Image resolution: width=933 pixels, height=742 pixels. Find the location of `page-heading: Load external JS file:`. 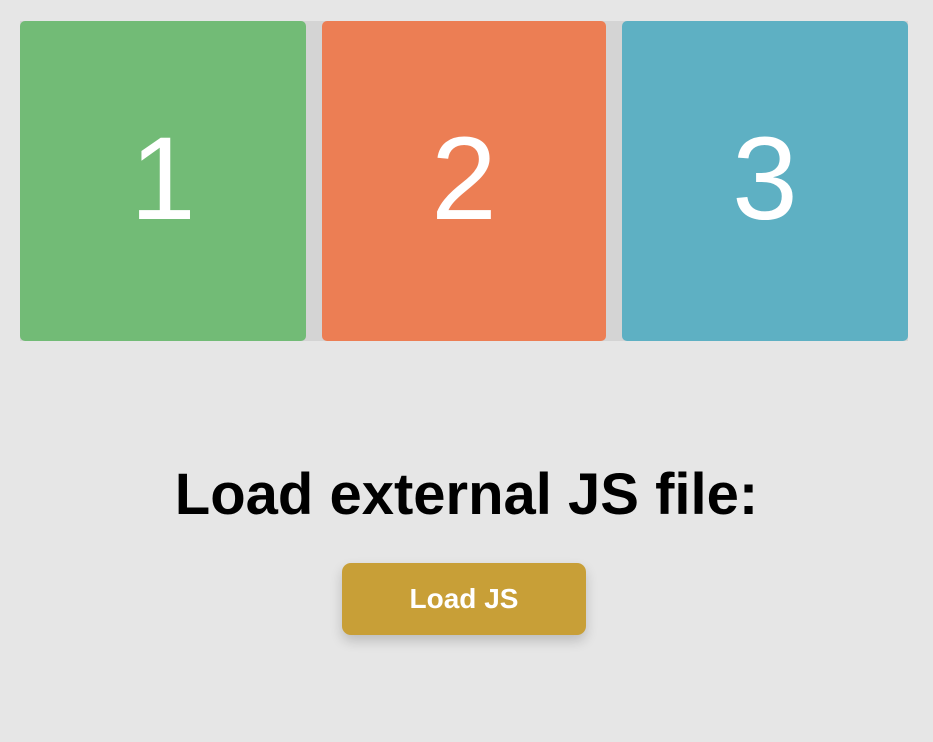

page-heading: Load external JS file: is located at coordinates (466, 494).